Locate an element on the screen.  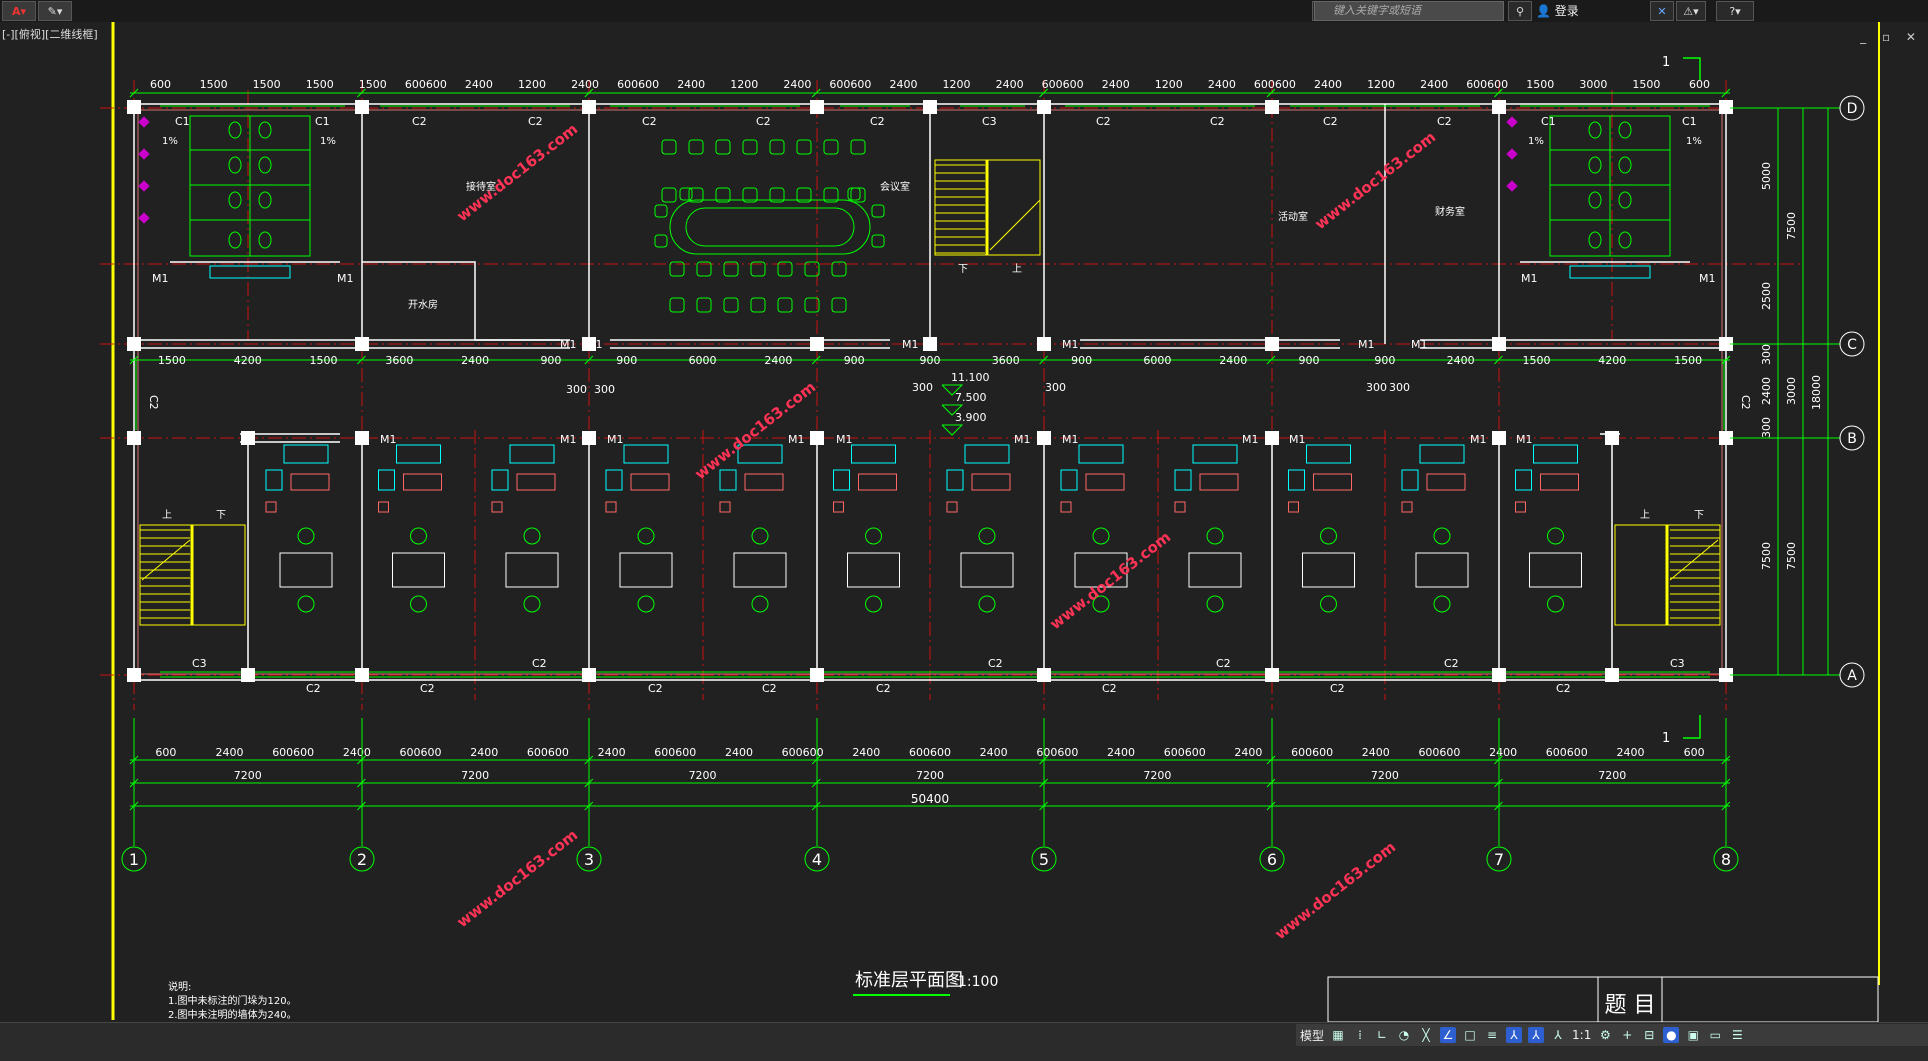
autodesk-app-icon: ⚠▾ is located at coordinates (1691, 11).